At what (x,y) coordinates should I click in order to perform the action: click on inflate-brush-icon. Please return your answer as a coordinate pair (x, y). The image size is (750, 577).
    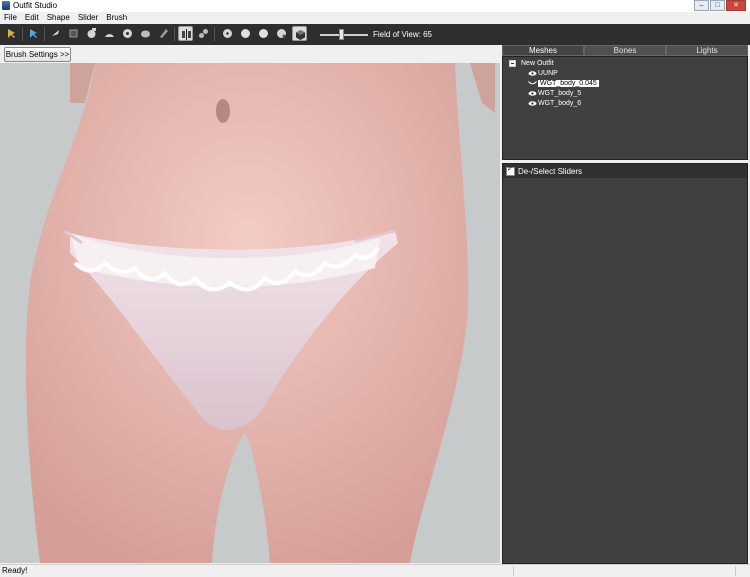
    Looking at the image, I should click on (109, 33).